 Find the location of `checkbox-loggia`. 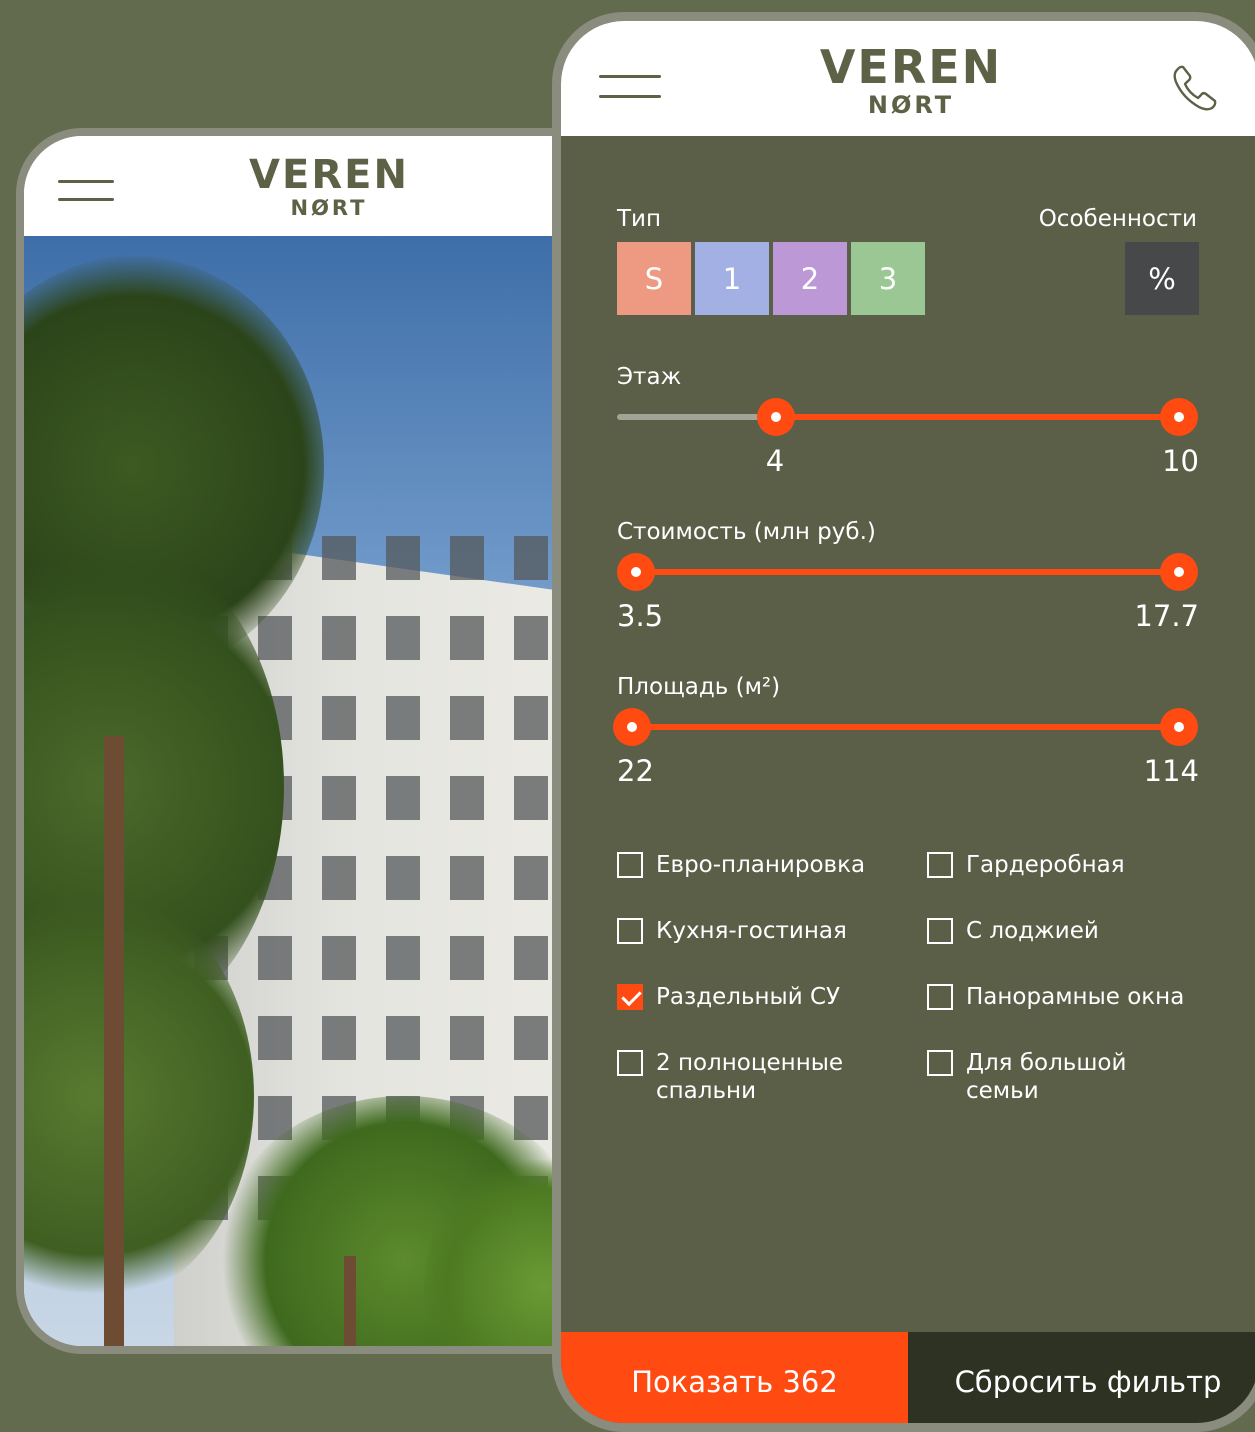

checkbox-loggia is located at coordinates (940, 931).